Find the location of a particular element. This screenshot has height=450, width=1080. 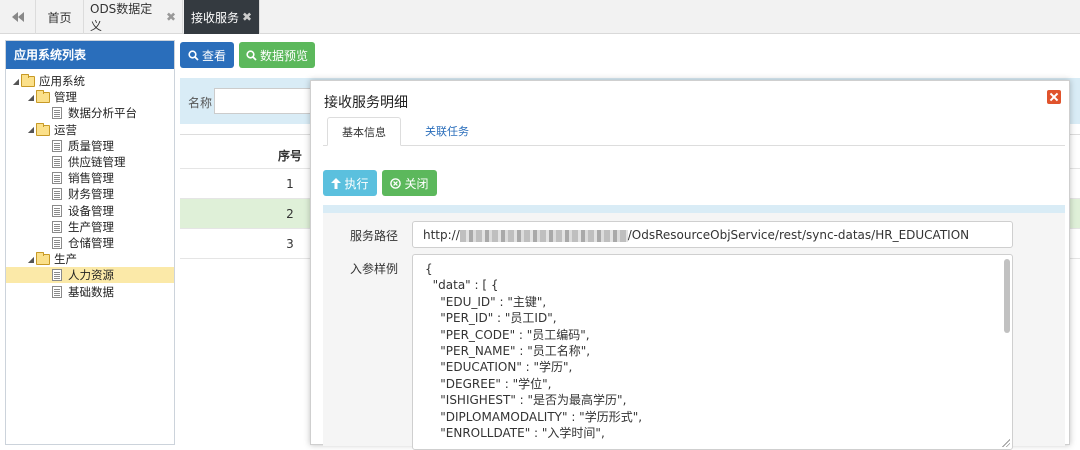

tree-node-label: 数据分析平台 is located at coordinates (102, 113).